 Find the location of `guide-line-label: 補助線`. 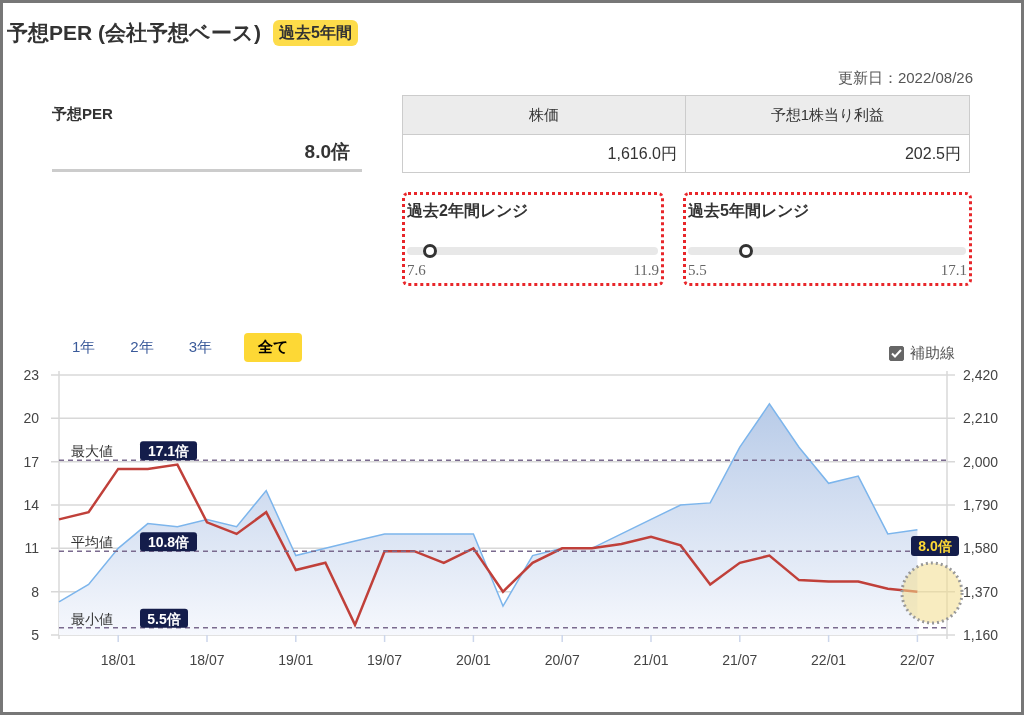

guide-line-label: 補助線 is located at coordinates (932, 353).